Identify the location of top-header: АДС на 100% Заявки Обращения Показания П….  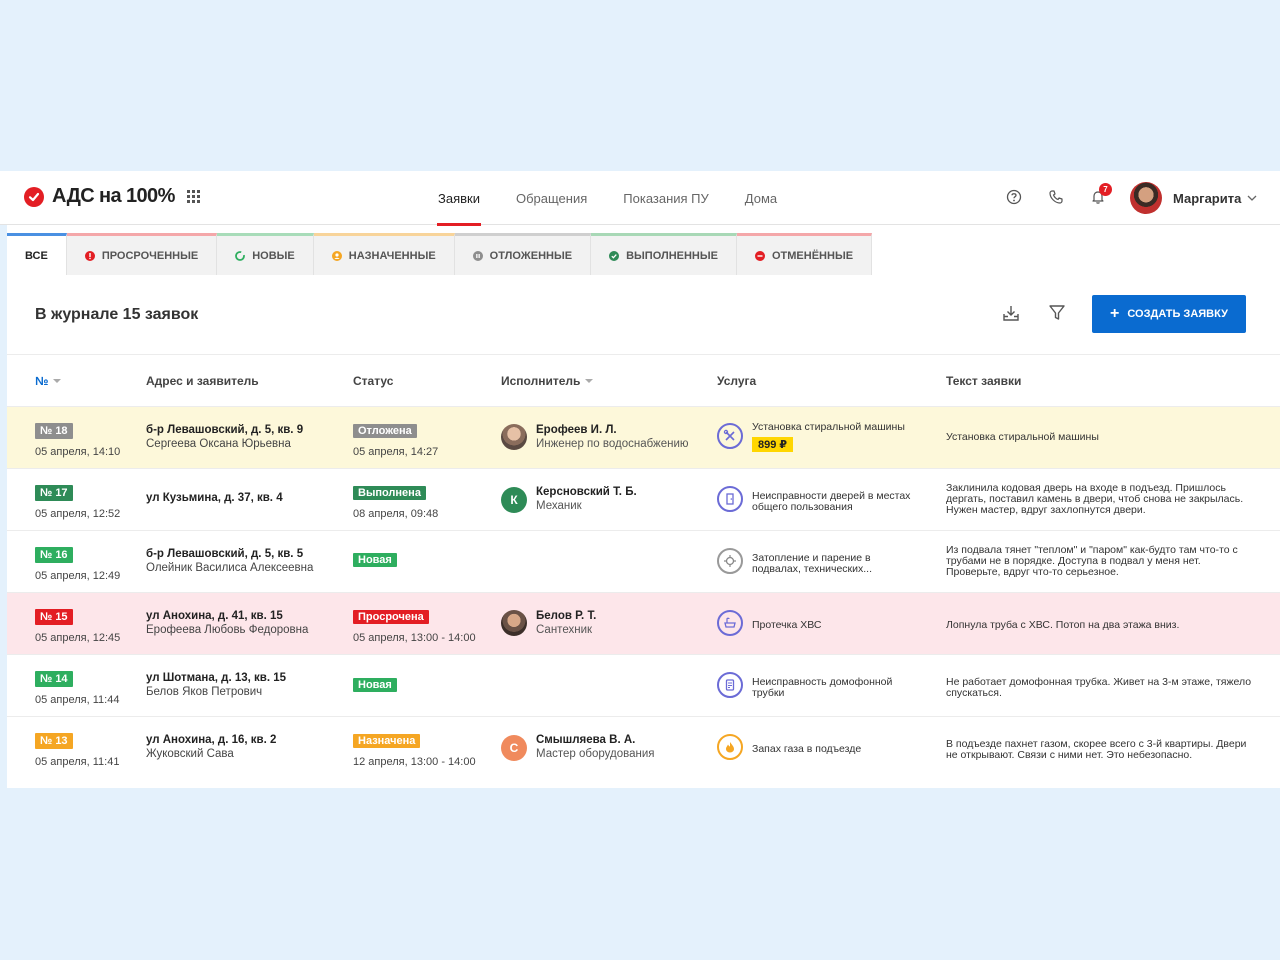
(640, 198).